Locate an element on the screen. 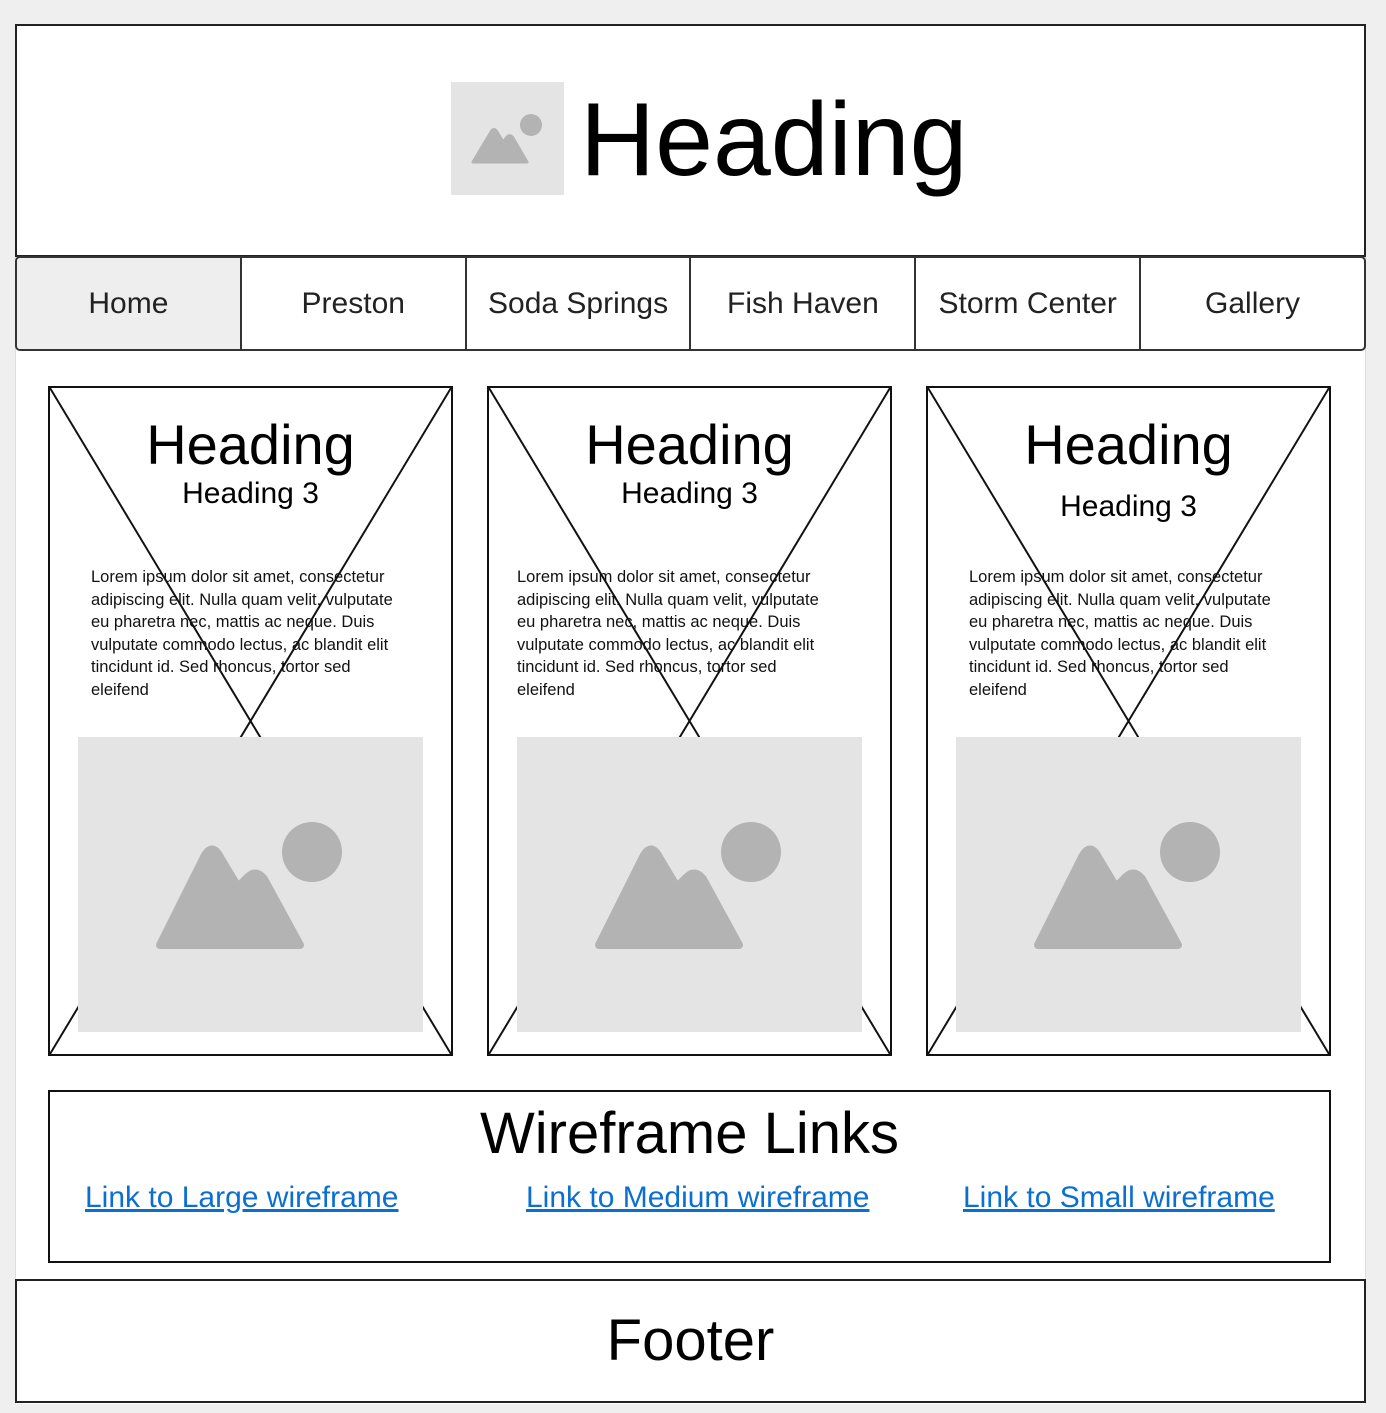 This screenshot has height=1413, width=1386. nav-item-home: Home is located at coordinates (129, 303).